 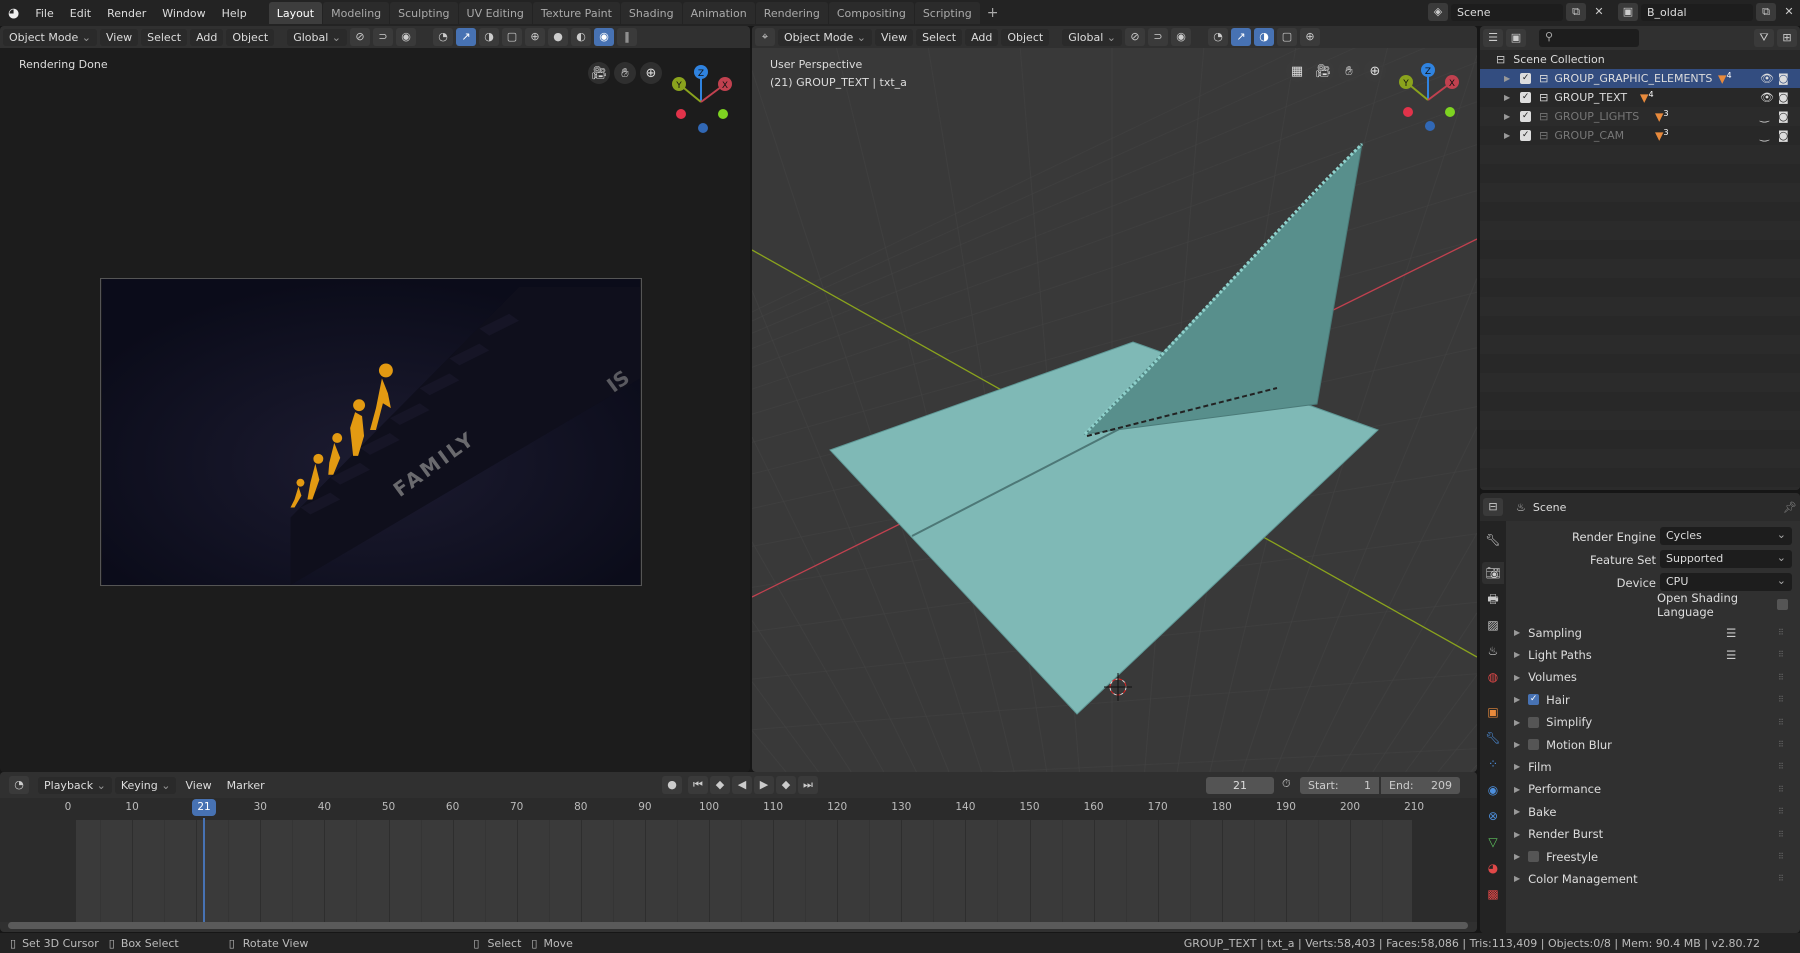 What do you see at coordinates (246, 785) in the screenshot?
I see `marker-menu: Marker` at bounding box center [246, 785].